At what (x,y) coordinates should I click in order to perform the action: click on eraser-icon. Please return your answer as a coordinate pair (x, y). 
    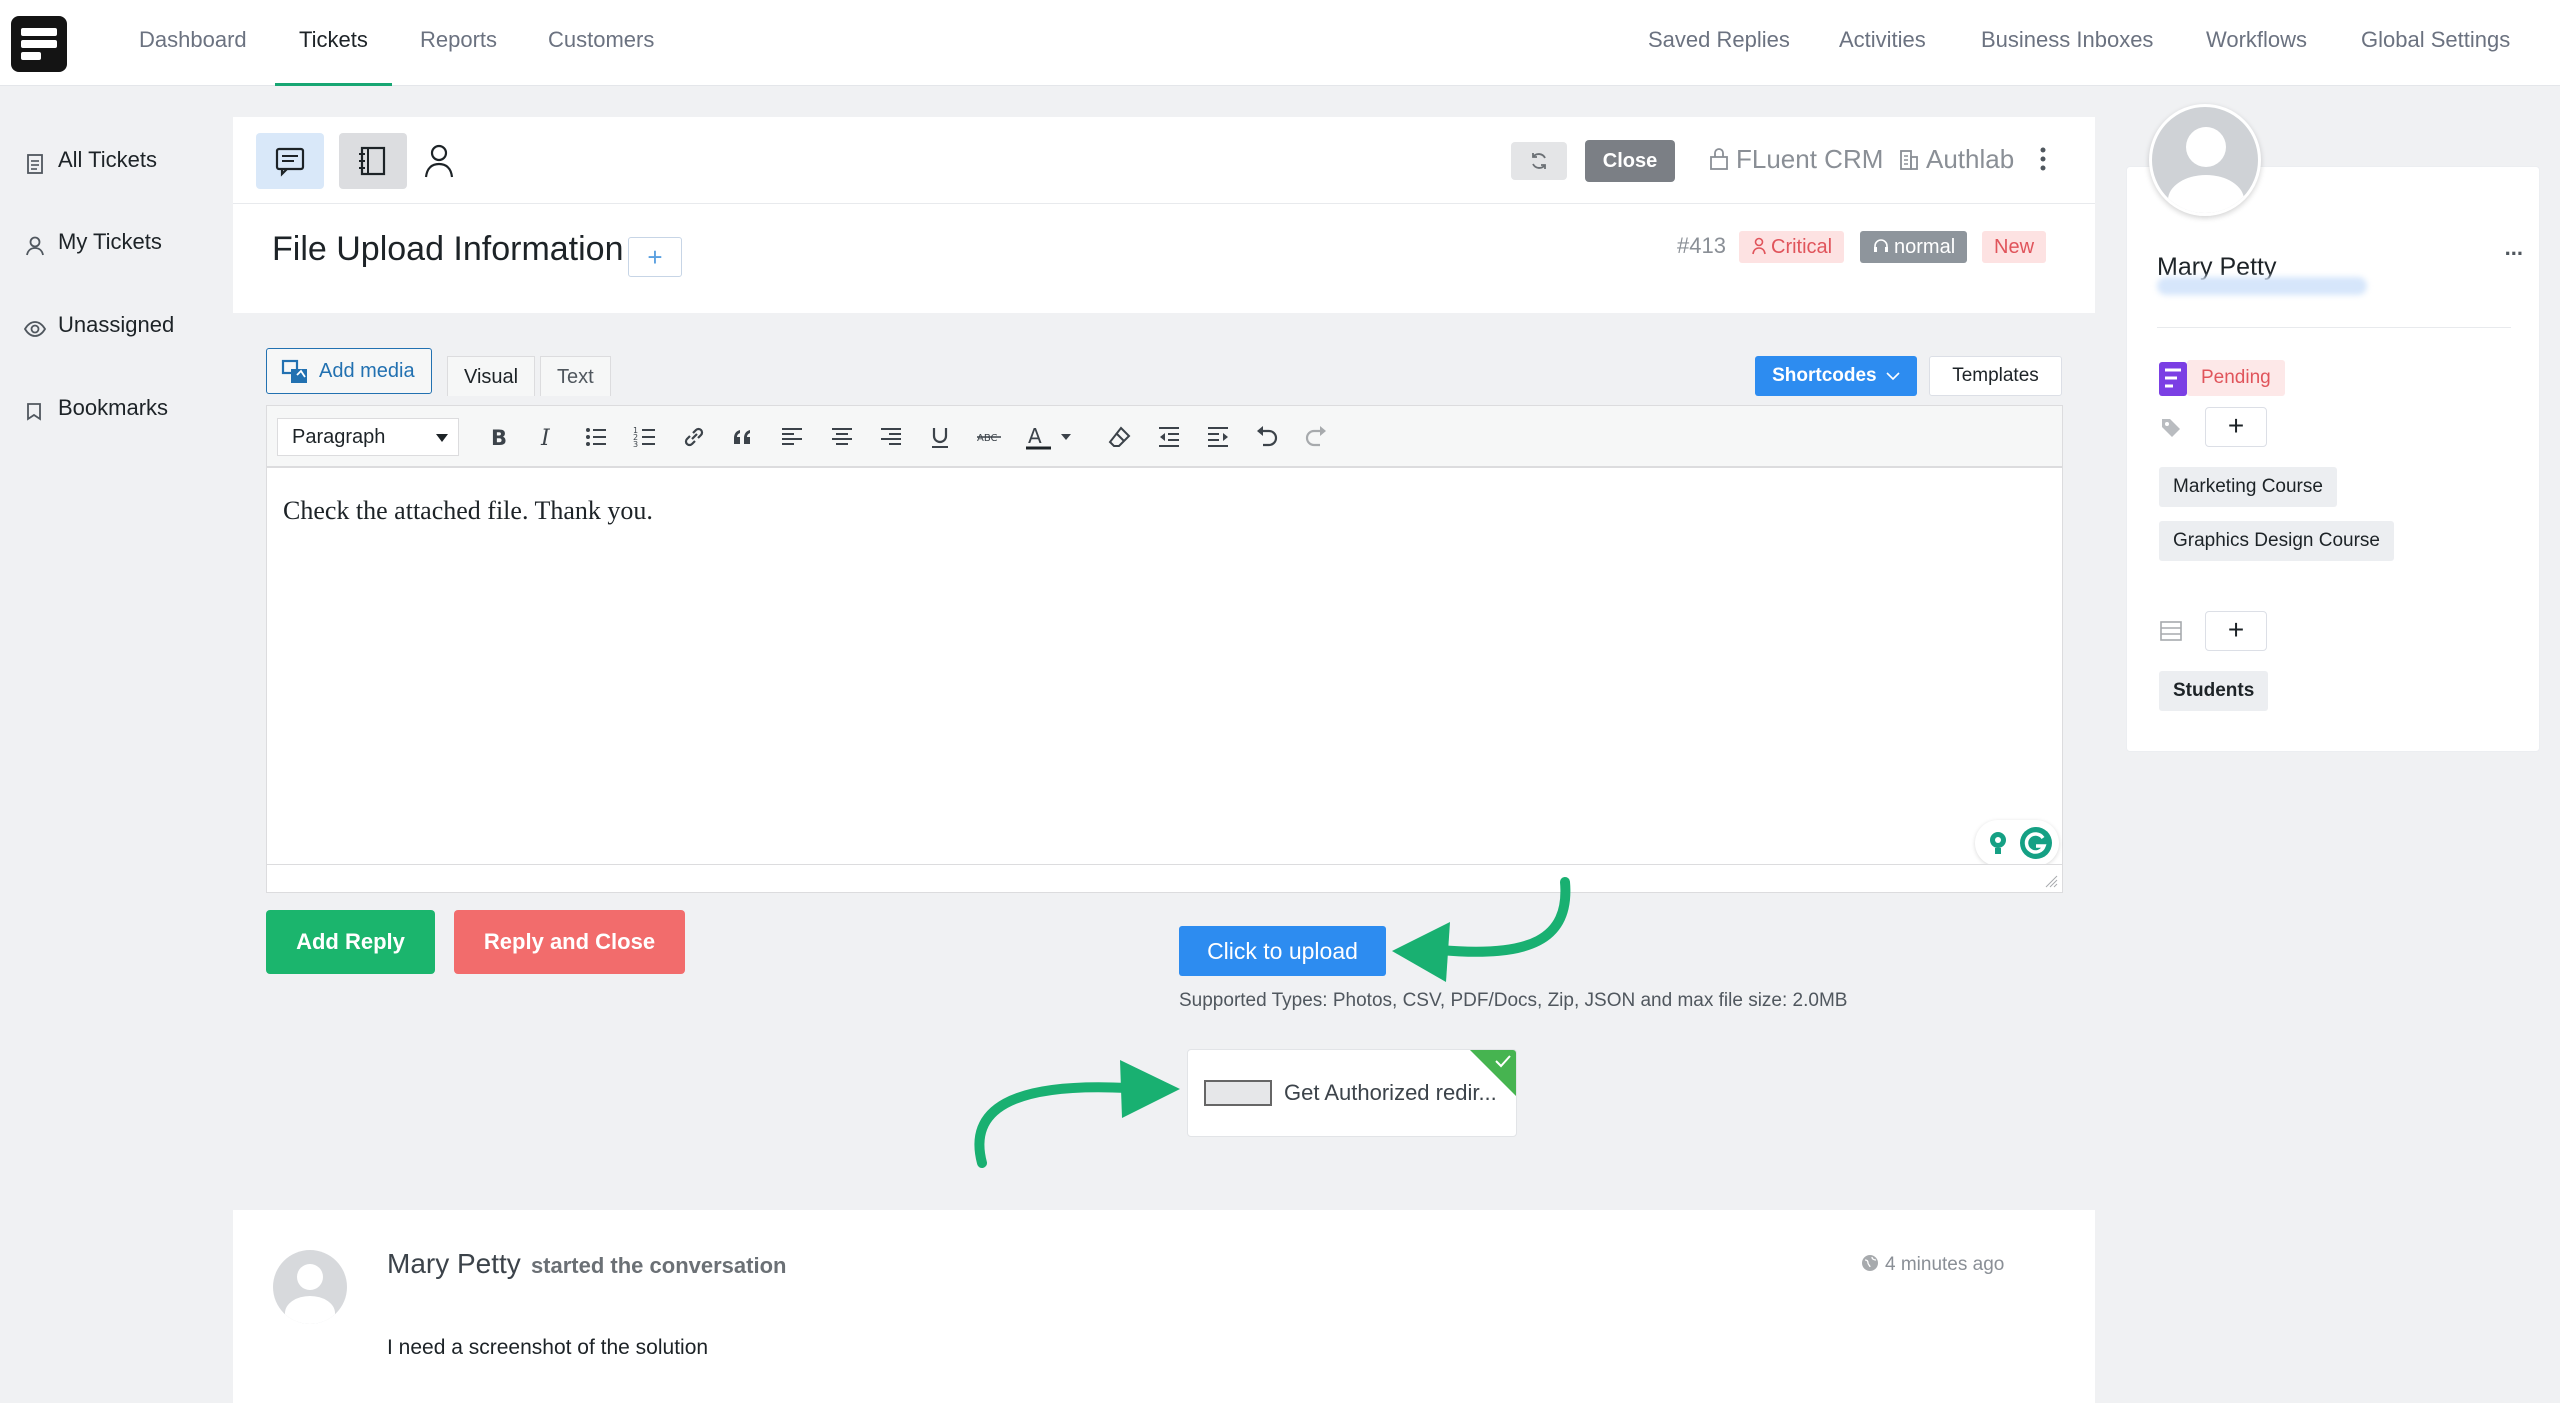
    Looking at the image, I should click on (1120, 437).